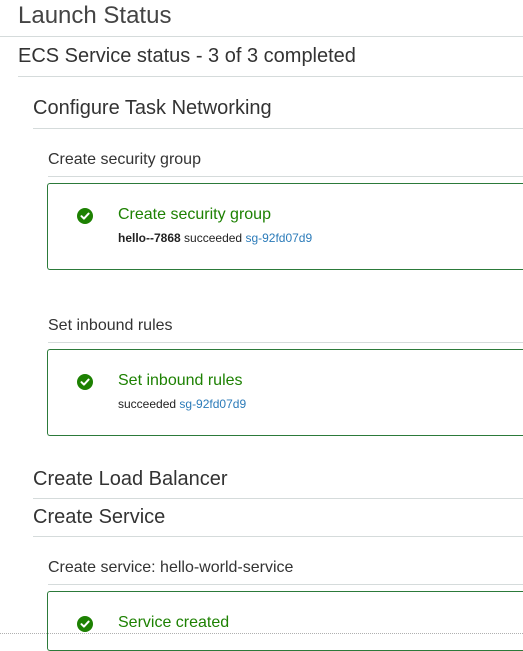  Describe the element at coordinates (285, 176) in the screenshot. I see `group-divider-security-group` at that location.